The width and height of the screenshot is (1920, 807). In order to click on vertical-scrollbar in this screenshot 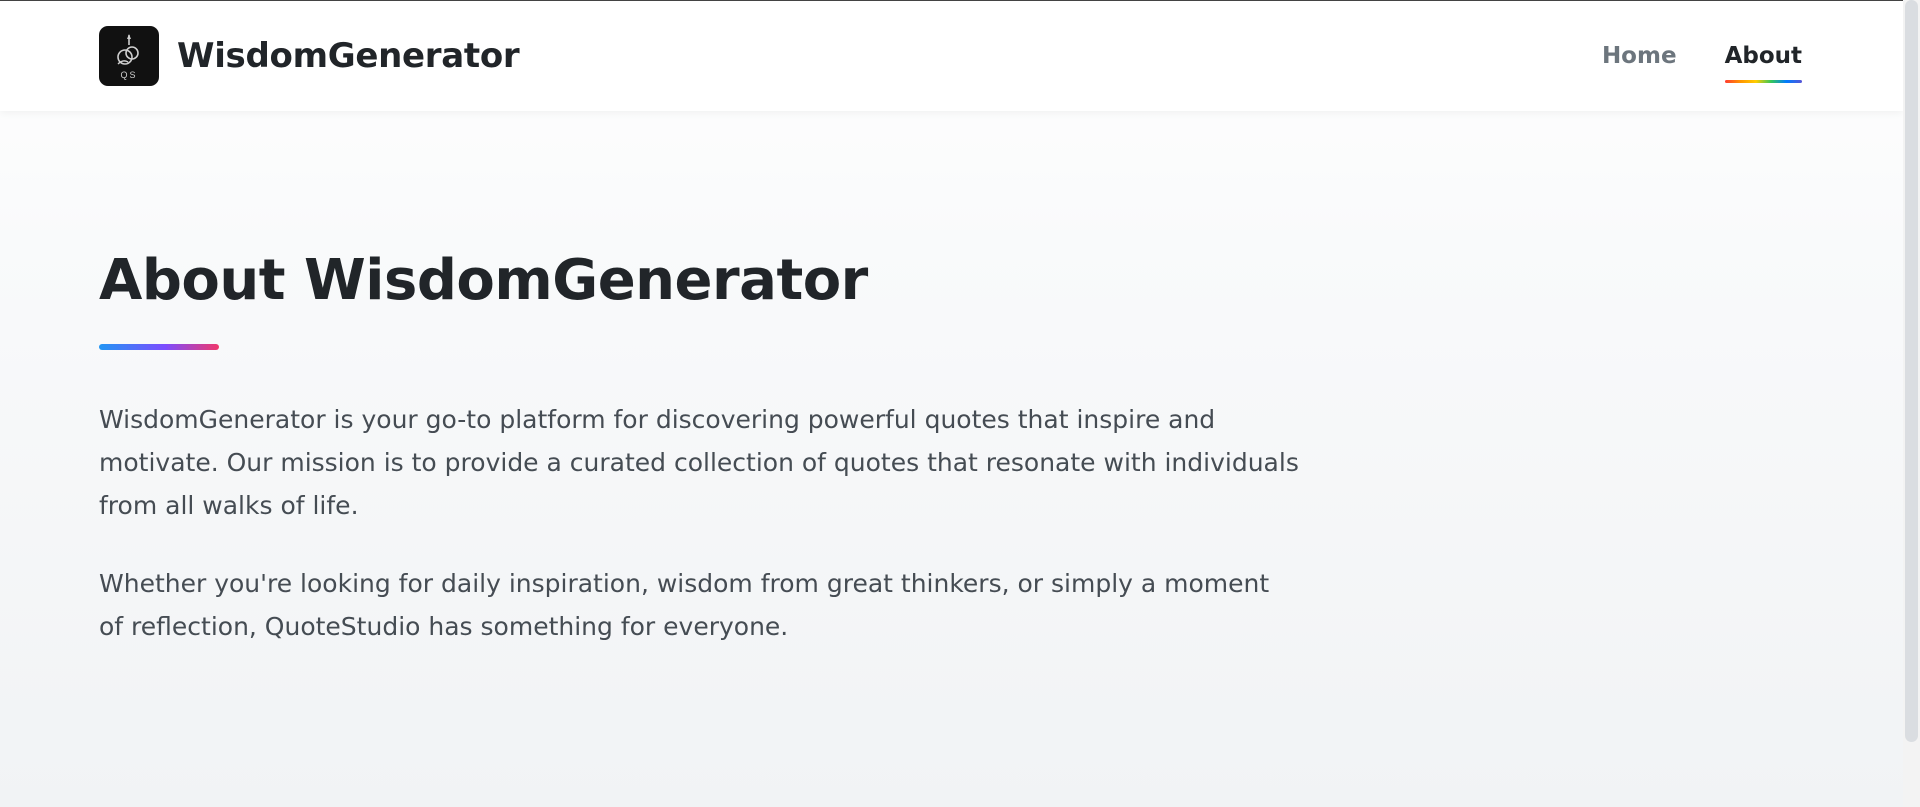, I will do `click(1911, 403)`.